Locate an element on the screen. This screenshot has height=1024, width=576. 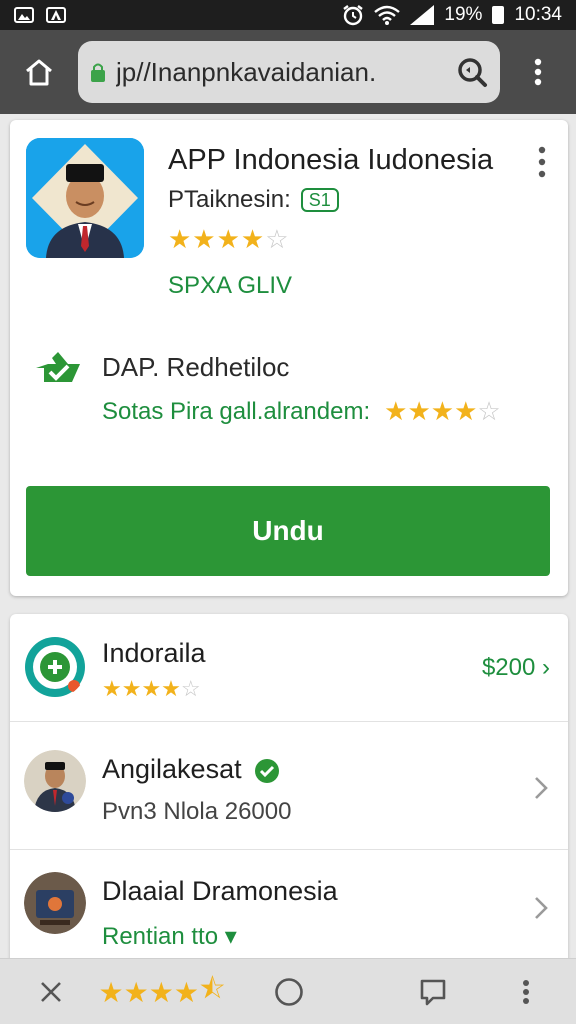
nav-more-button is located at coordinates (526, 992).